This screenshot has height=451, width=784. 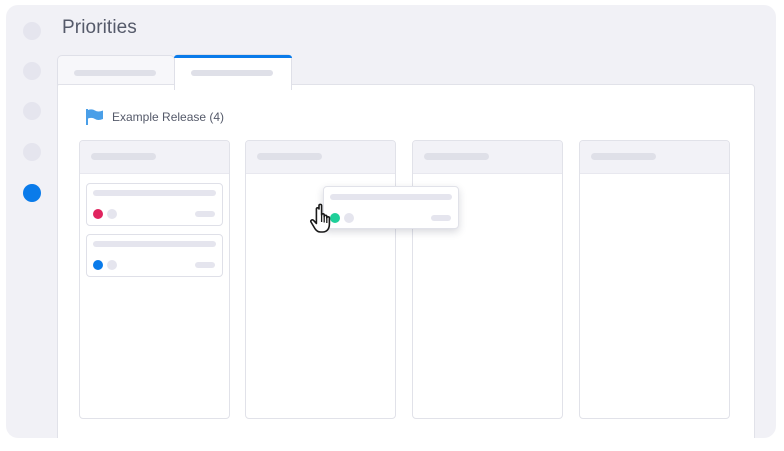 What do you see at coordinates (94, 117) in the screenshot?
I see `flag-icon` at bounding box center [94, 117].